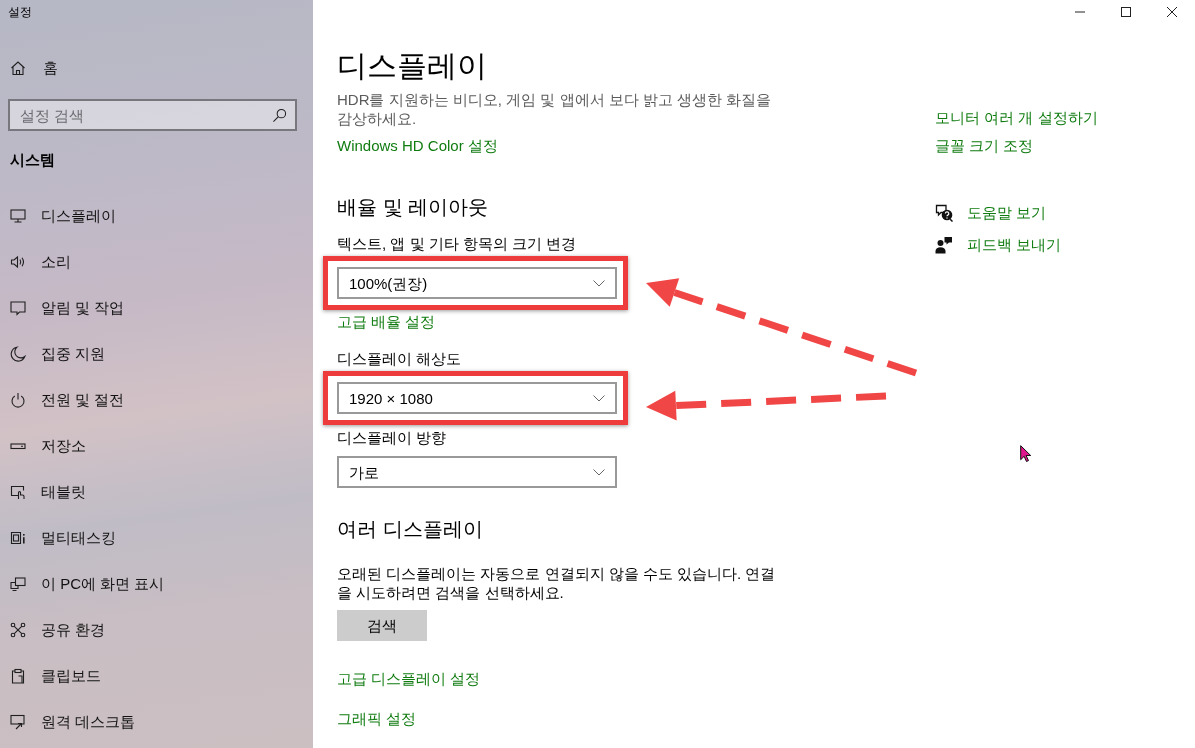  I want to click on related-link: 글꼴 크기 조정, so click(984, 145).